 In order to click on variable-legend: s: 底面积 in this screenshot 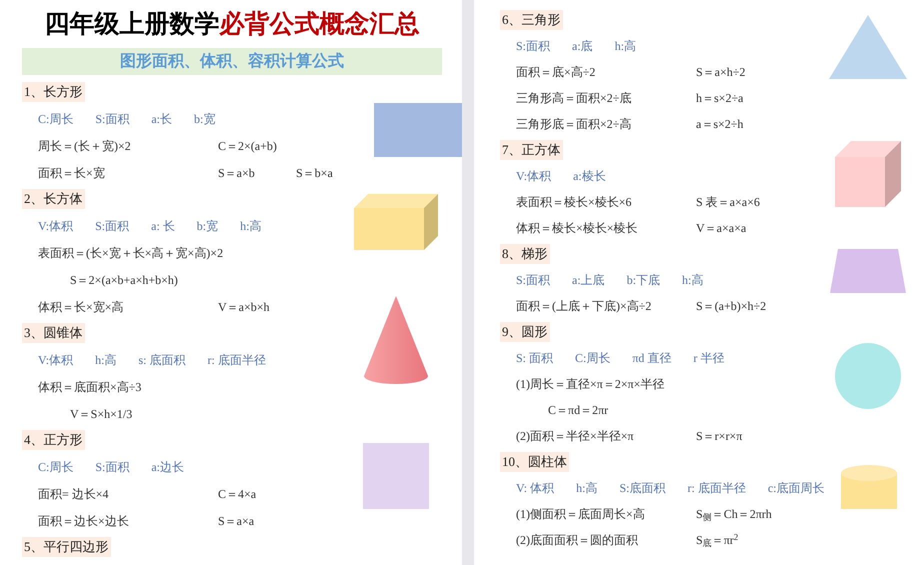, I will do `click(162, 359)`.